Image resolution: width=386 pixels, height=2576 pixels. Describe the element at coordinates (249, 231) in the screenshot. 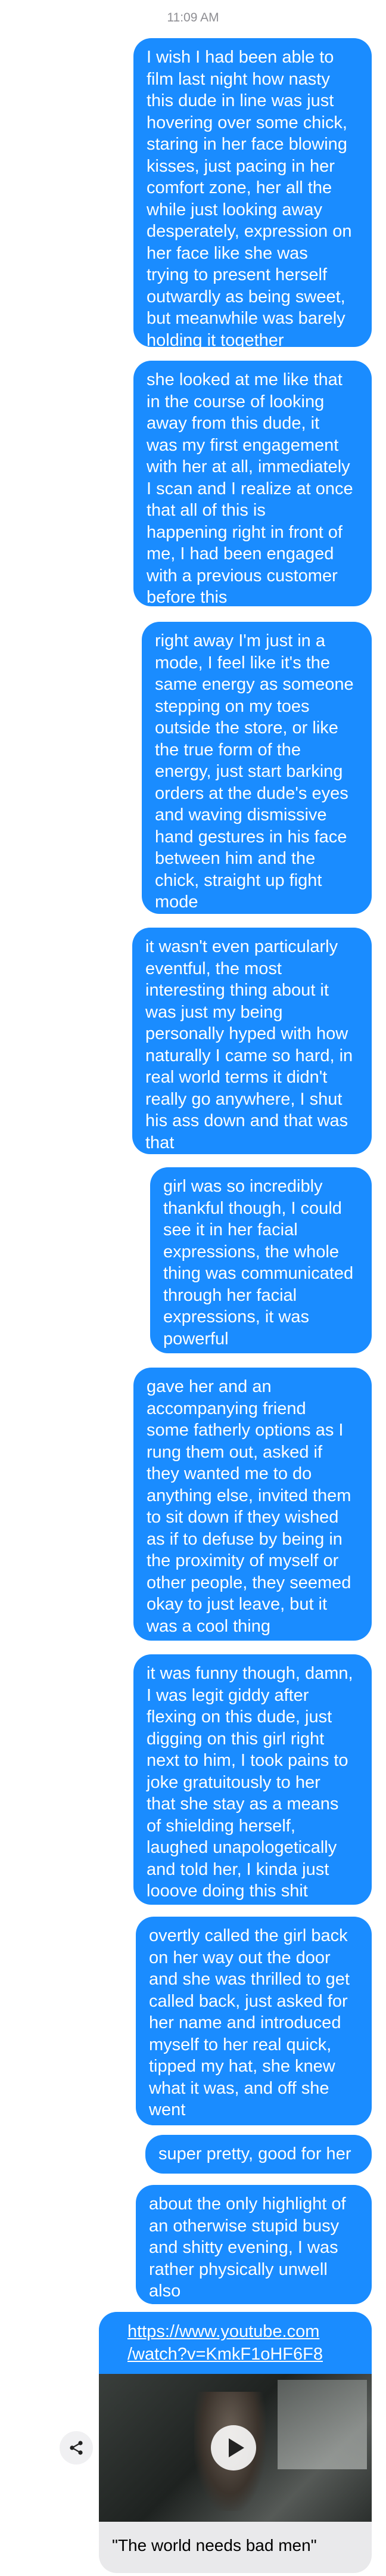

I see `message-line: desperately, expression on` at that location.